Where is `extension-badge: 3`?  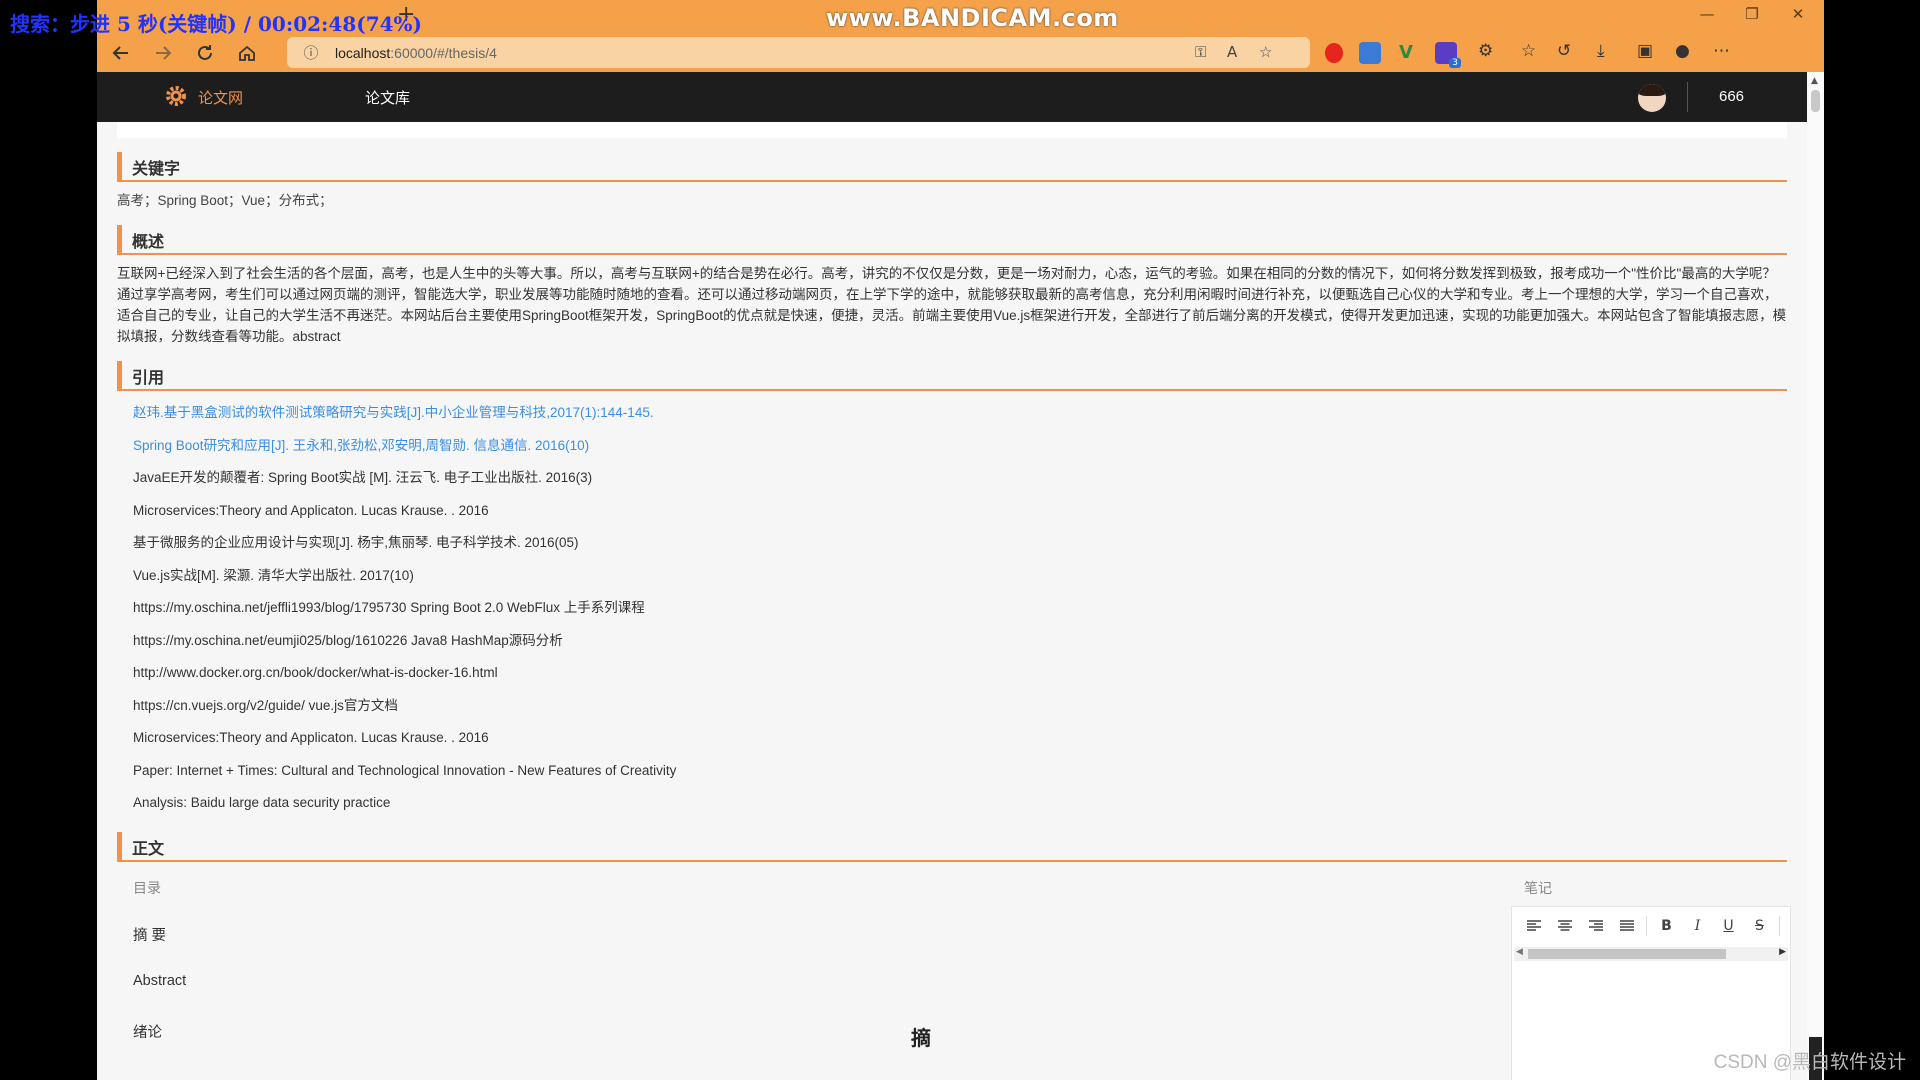
extension-badge: 3 is located at coordinates (1455, 63).